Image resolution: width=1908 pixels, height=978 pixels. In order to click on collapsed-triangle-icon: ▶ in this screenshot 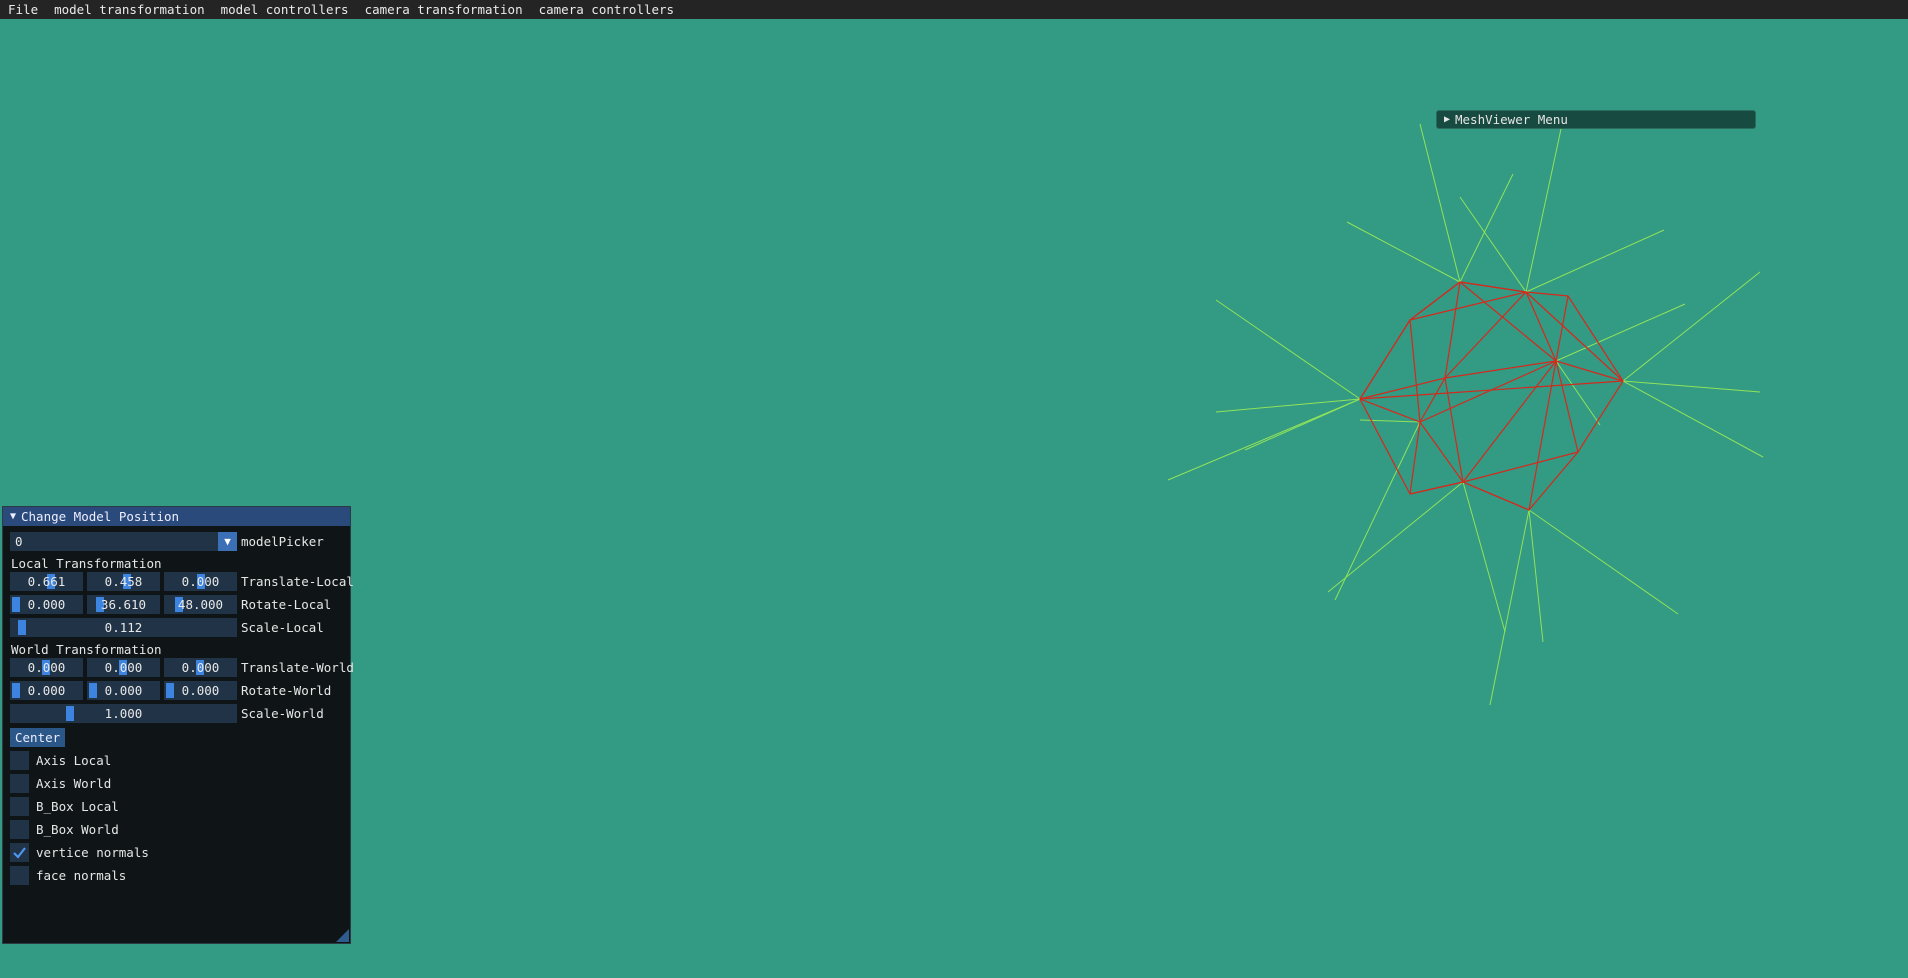, I will do `click(1447, 119)`.